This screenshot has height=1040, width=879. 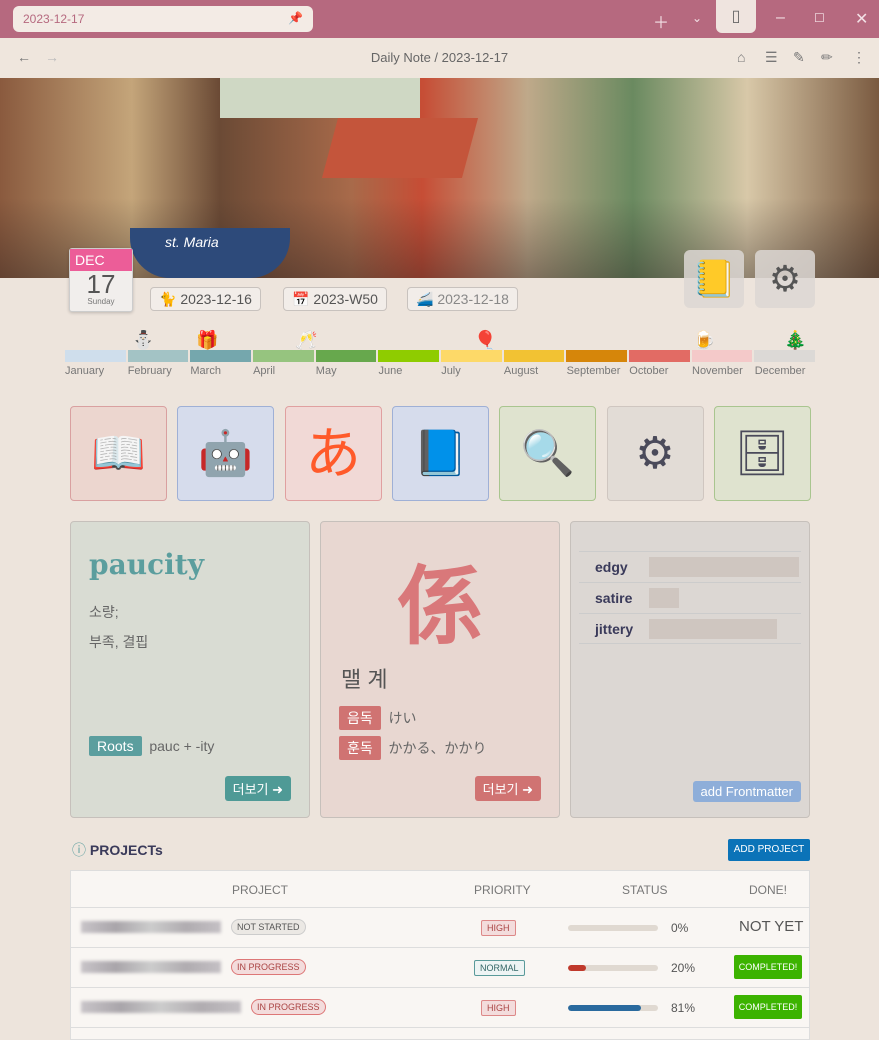 I want to click on tab-title: 2023-12-17, so click(x=54, y=19).